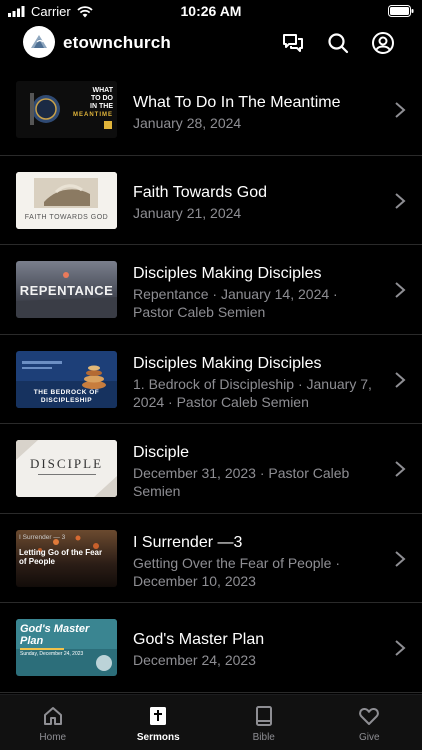 The width and height of the screenshot is (422, 750). Describe the element at coordinates (66, 109) in the screenshot. I see `sermon-thumbnail: WHAT TO DO IN THE MEANTIME` at that location.